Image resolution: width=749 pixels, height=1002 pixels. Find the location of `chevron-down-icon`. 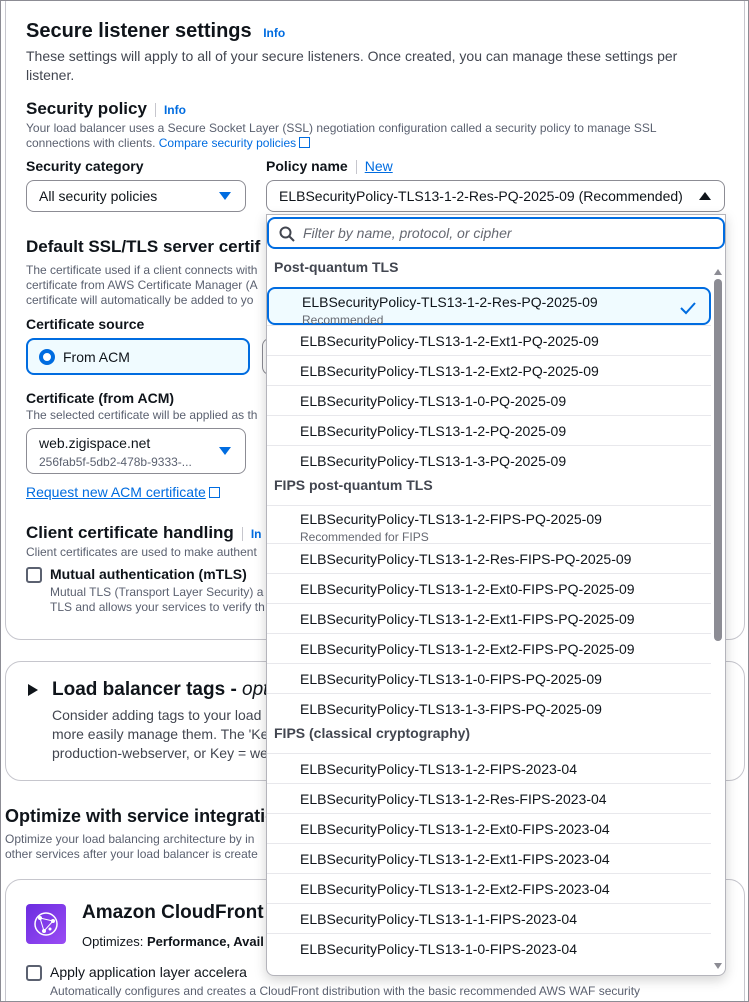

chevron-down-icon is located at coordinates (225, 451).